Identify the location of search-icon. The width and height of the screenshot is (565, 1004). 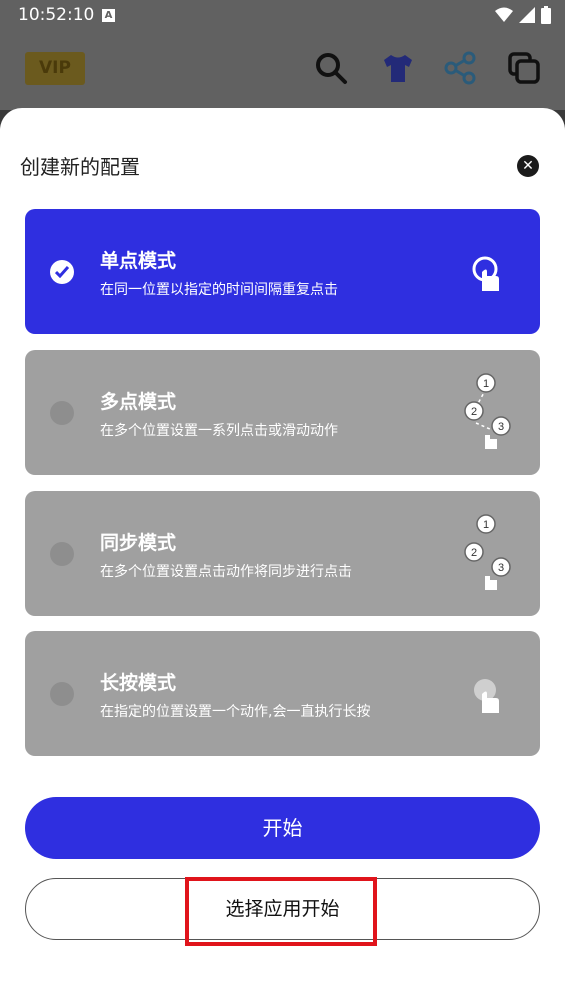
(331, 68).